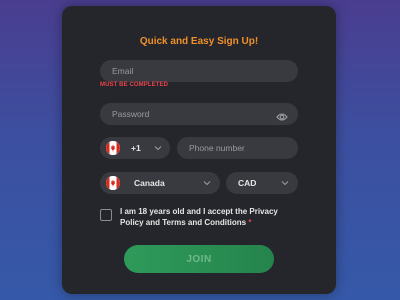  I want to click on currency-value: CAD, so click(247, 183).